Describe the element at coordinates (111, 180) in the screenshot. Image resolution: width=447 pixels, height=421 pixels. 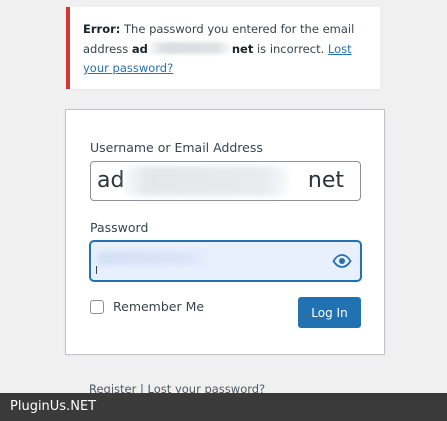
I see `username-value-start: ad` at that location.